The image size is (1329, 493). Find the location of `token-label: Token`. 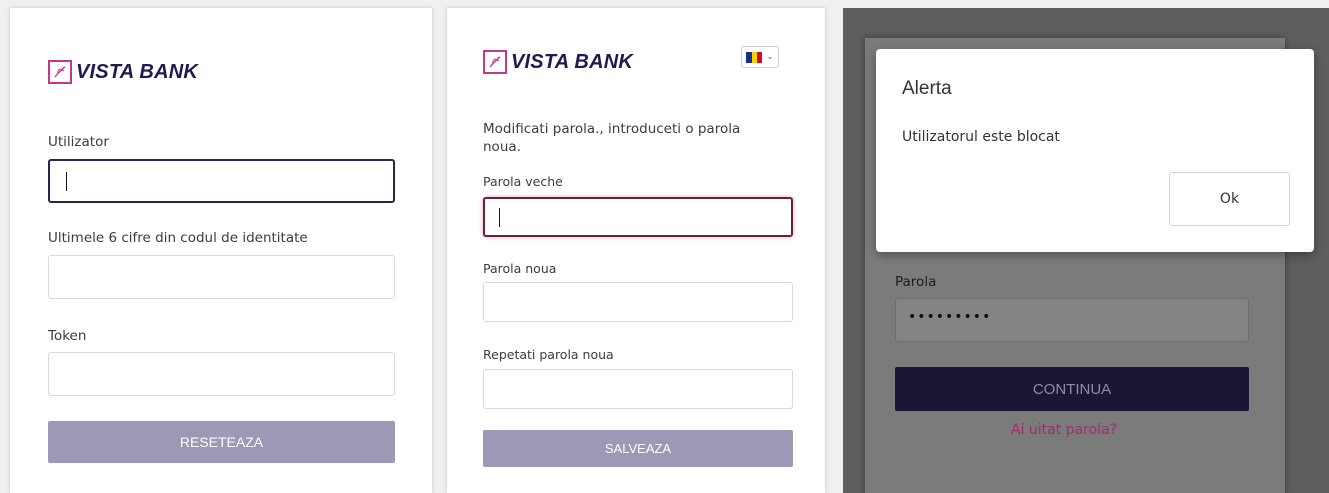

token-label: Token is located at coordinates (67, 336).